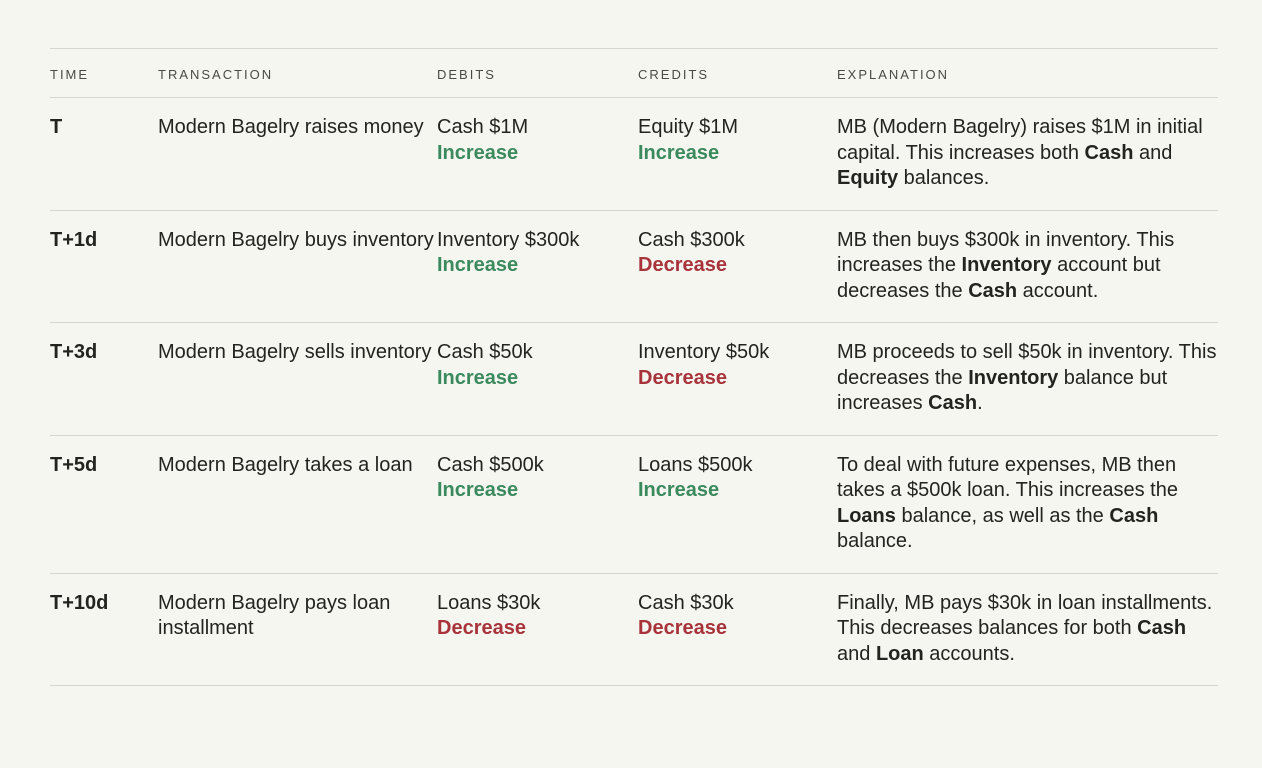 This screenshot has height=768, width=1262. Describe the element at coordinates (485, 352) in the screenshot. I see `debit-amount: Cash $50k` at that location.